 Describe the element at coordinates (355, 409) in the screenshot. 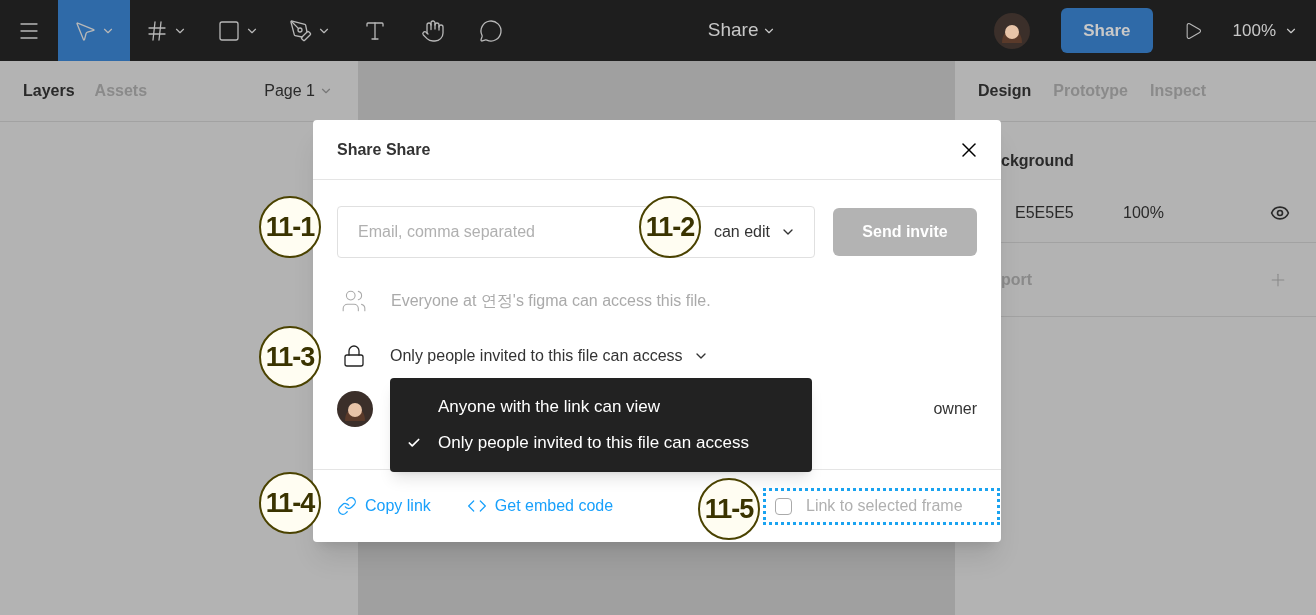

I see `member-avatar` at that location.